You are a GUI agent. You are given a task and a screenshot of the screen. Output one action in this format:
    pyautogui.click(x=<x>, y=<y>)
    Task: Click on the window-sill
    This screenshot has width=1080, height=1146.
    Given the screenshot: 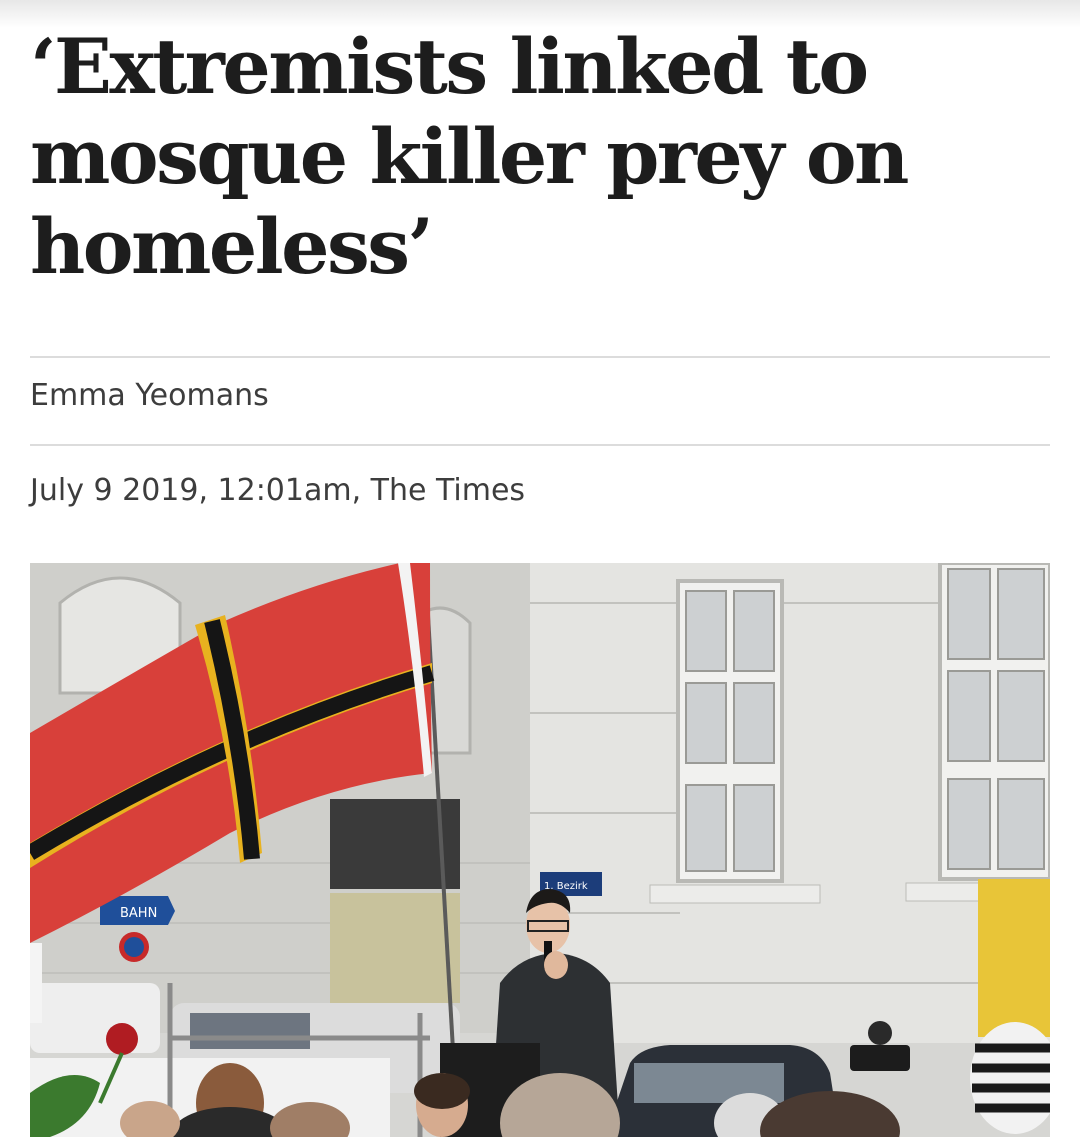 What is the action you would take?
    pyautogui.click(x=735, y=894)
    